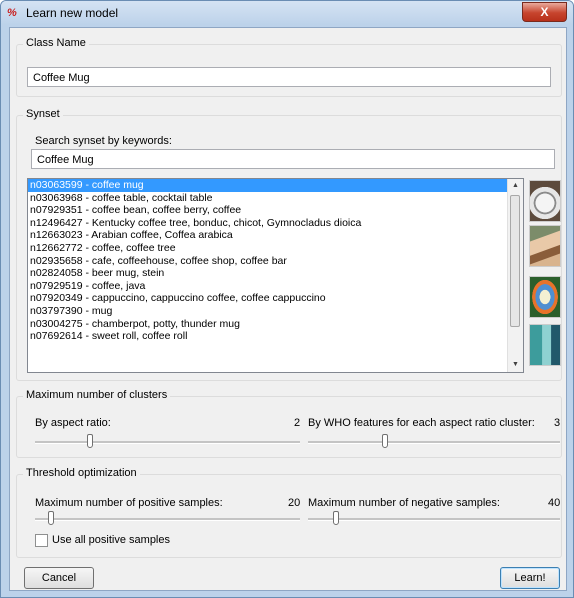 This screenshot has width=574, height=598. Describe the element at coordinates (515, 365) in the screenshot. I see `scroll-down-arrow-icon: ▼` at that location.